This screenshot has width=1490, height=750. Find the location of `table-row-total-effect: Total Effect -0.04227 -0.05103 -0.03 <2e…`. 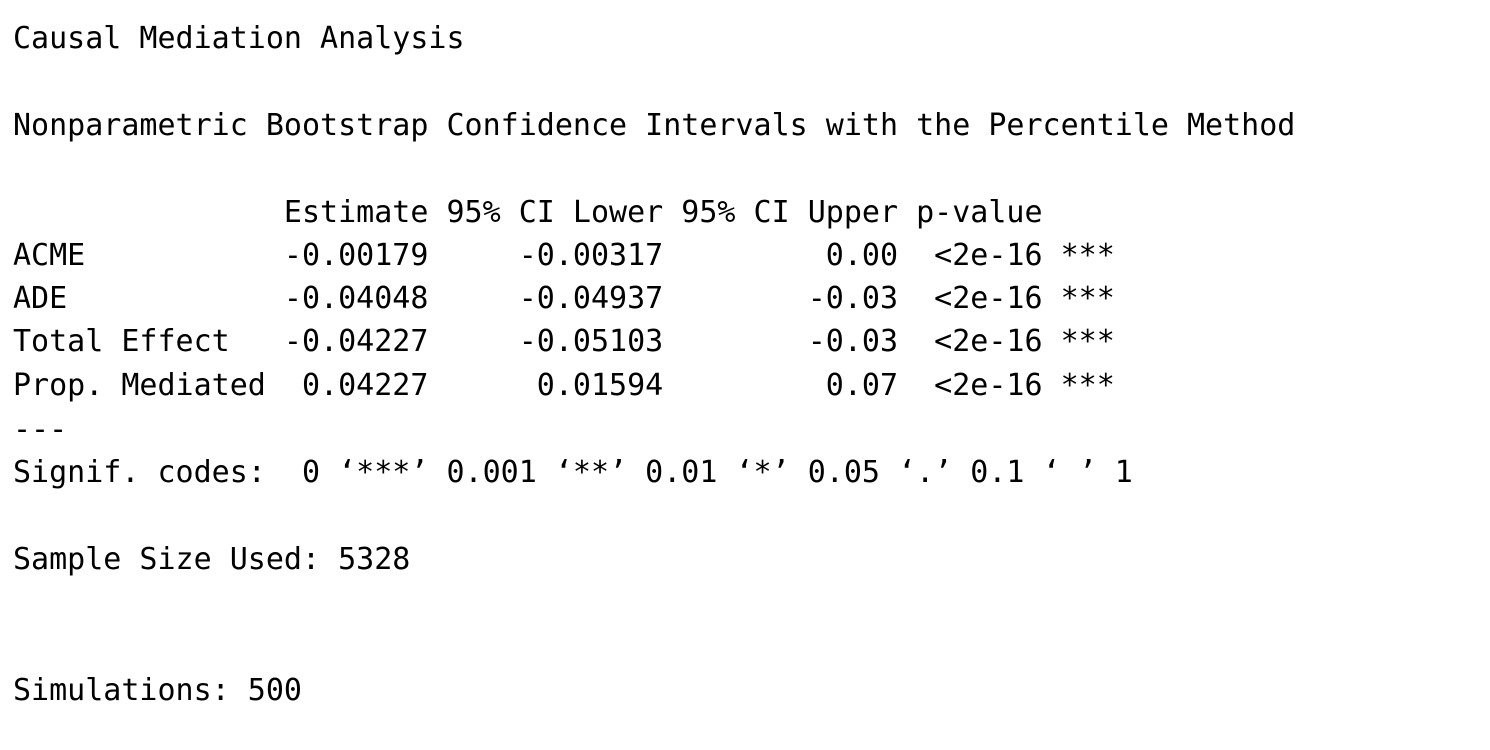

table-row-total-effect: Total Effect -0.04227 -0.05103 -0.03 <2e… is located at coordinates (564, 341).